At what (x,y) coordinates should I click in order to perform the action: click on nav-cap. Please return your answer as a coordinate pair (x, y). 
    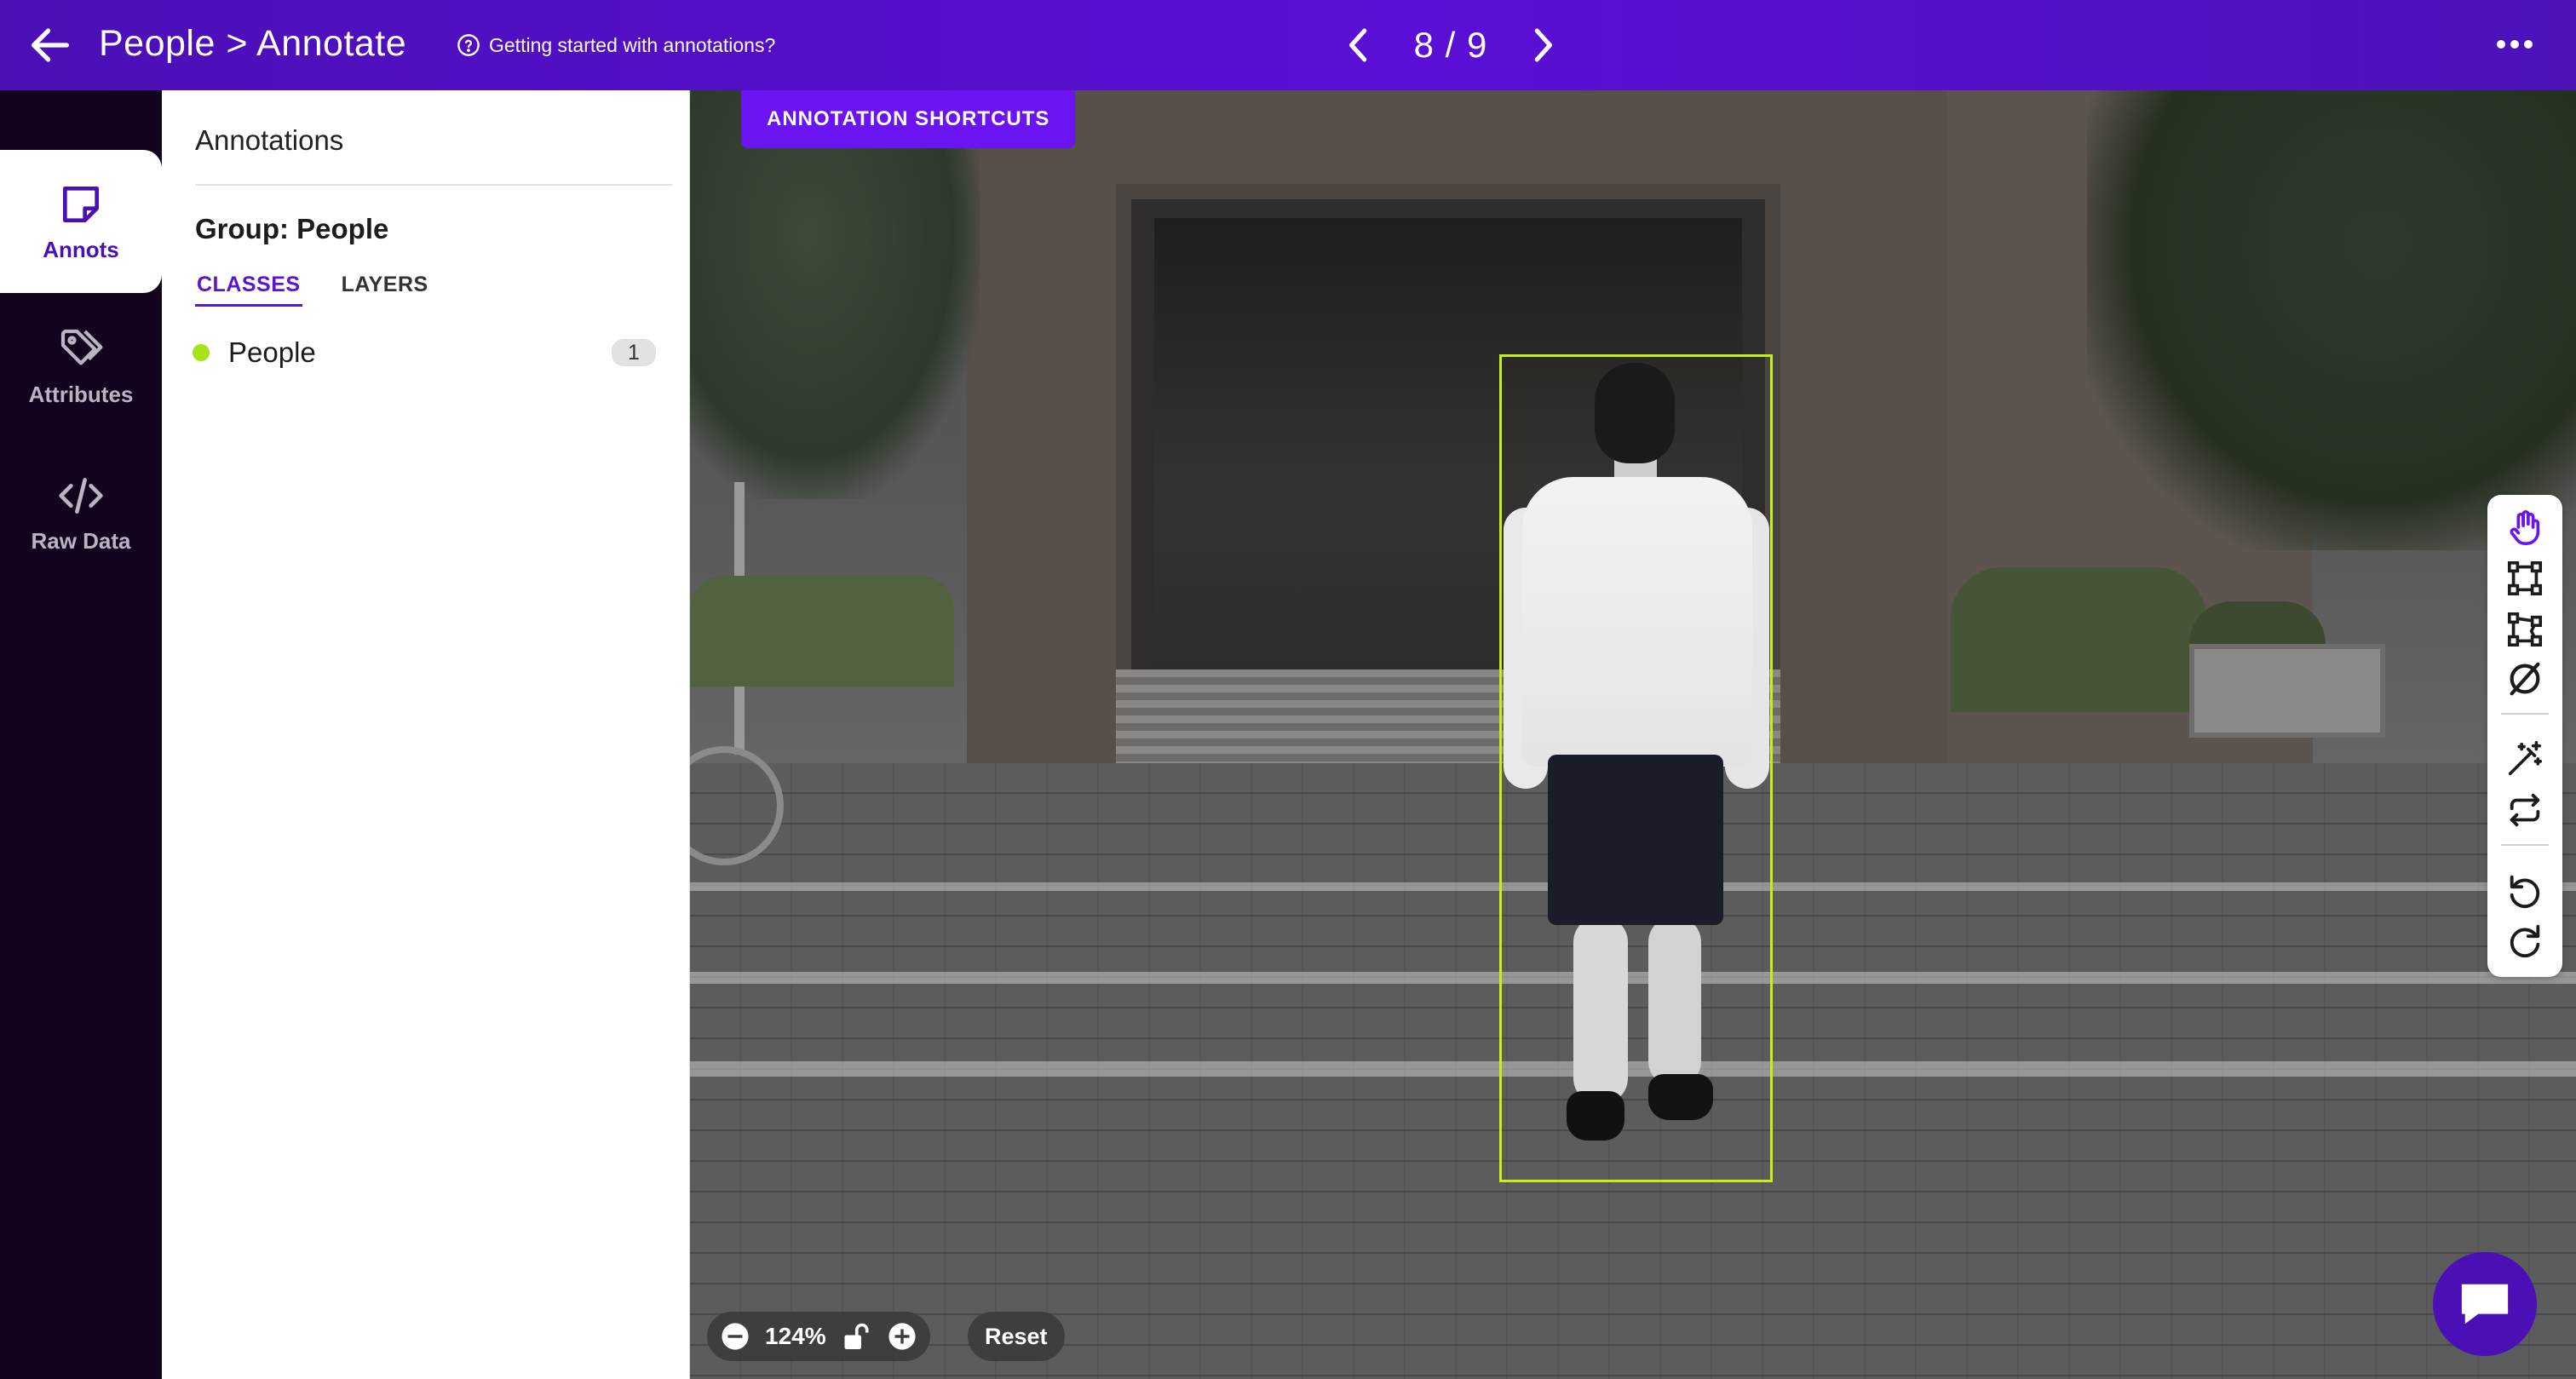
    Looking at the image, I should click on (81, 120).